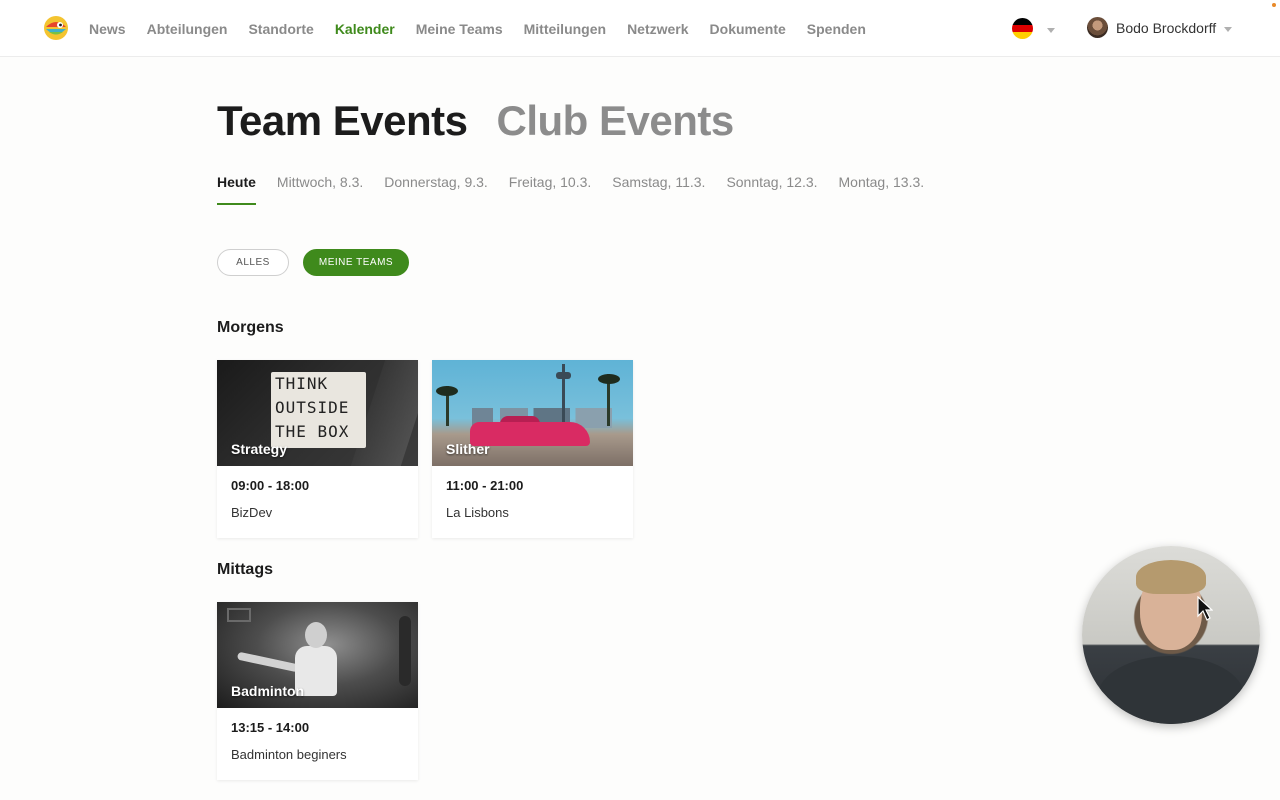  I want to click on event-team: Badminton beginers, so click(289, 754).